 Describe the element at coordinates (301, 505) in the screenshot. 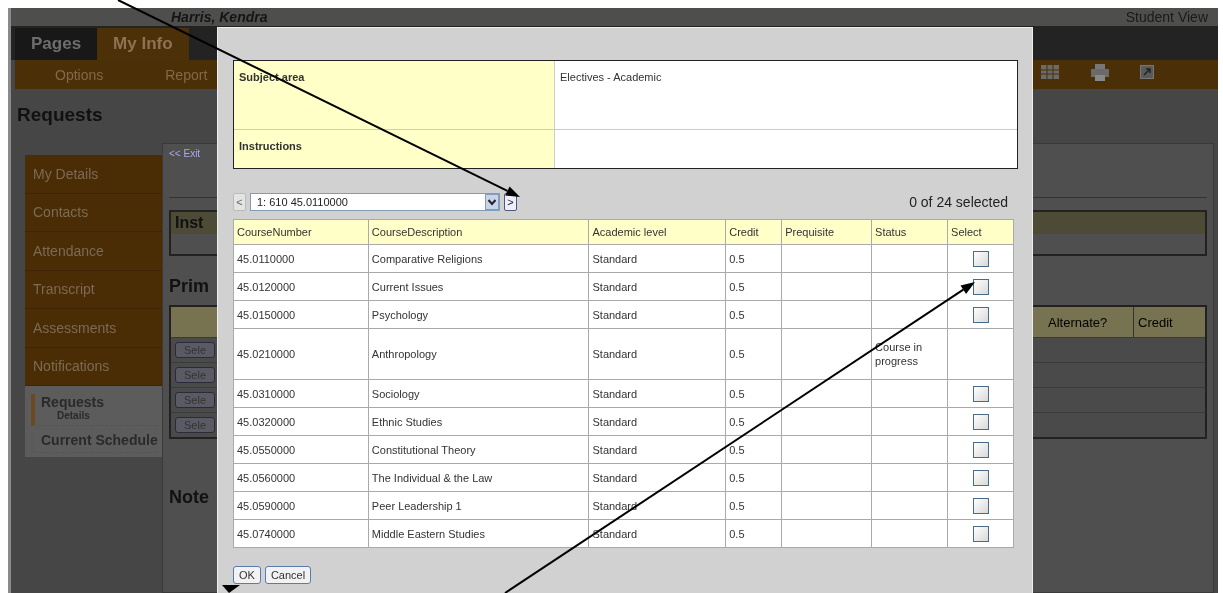

I see `table-cell: 45.0590000` at that location.